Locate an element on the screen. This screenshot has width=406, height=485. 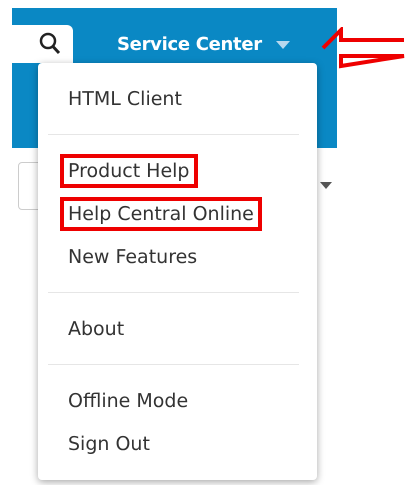
caret-icon is located at coordinates (326, 185).